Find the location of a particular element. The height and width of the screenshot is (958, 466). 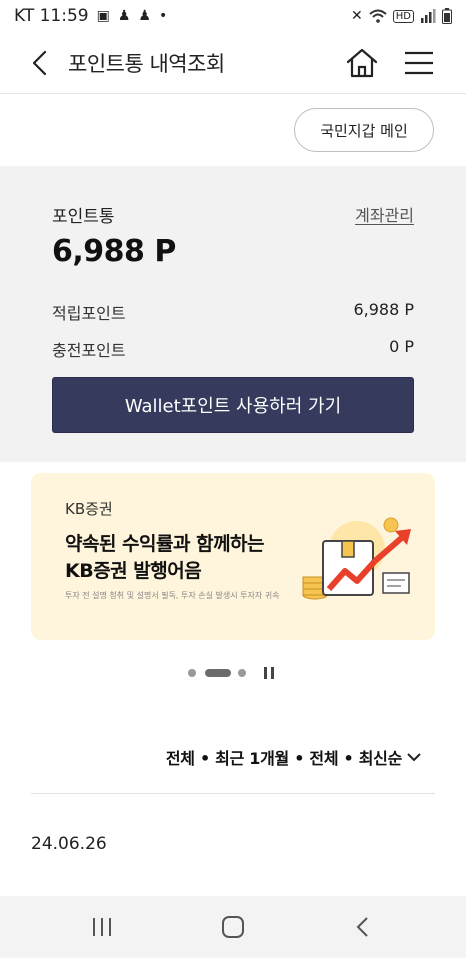

earned-points-label: 적립포인트 is located at coordinates (89, 313).